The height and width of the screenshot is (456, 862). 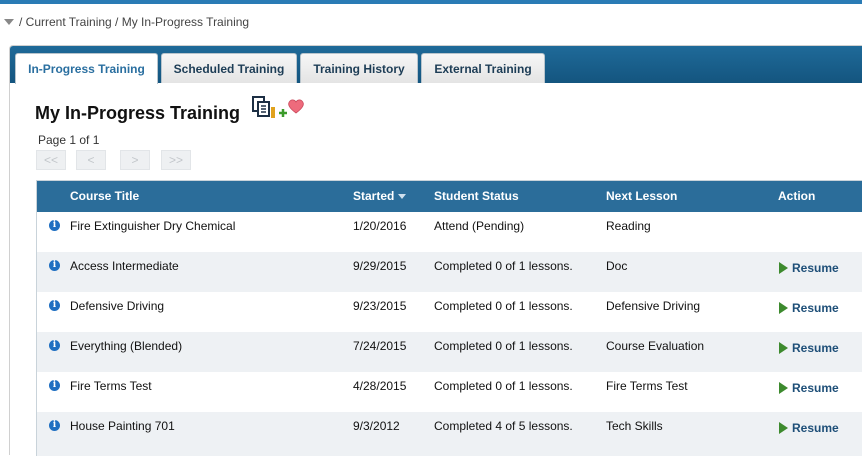 I want to click on next-lesson: Defensive Driving, so click(x=653, y=306).